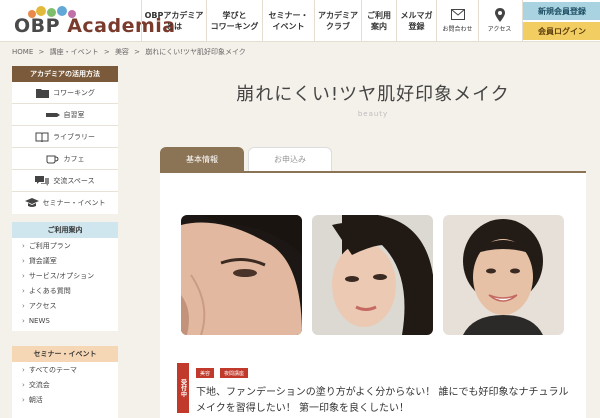 The width and height of the screenshot is (600, 418). Describe the element at coordinates (65, 320) in the screenshot. I see `sidebar-link: › NEWS` at that location.